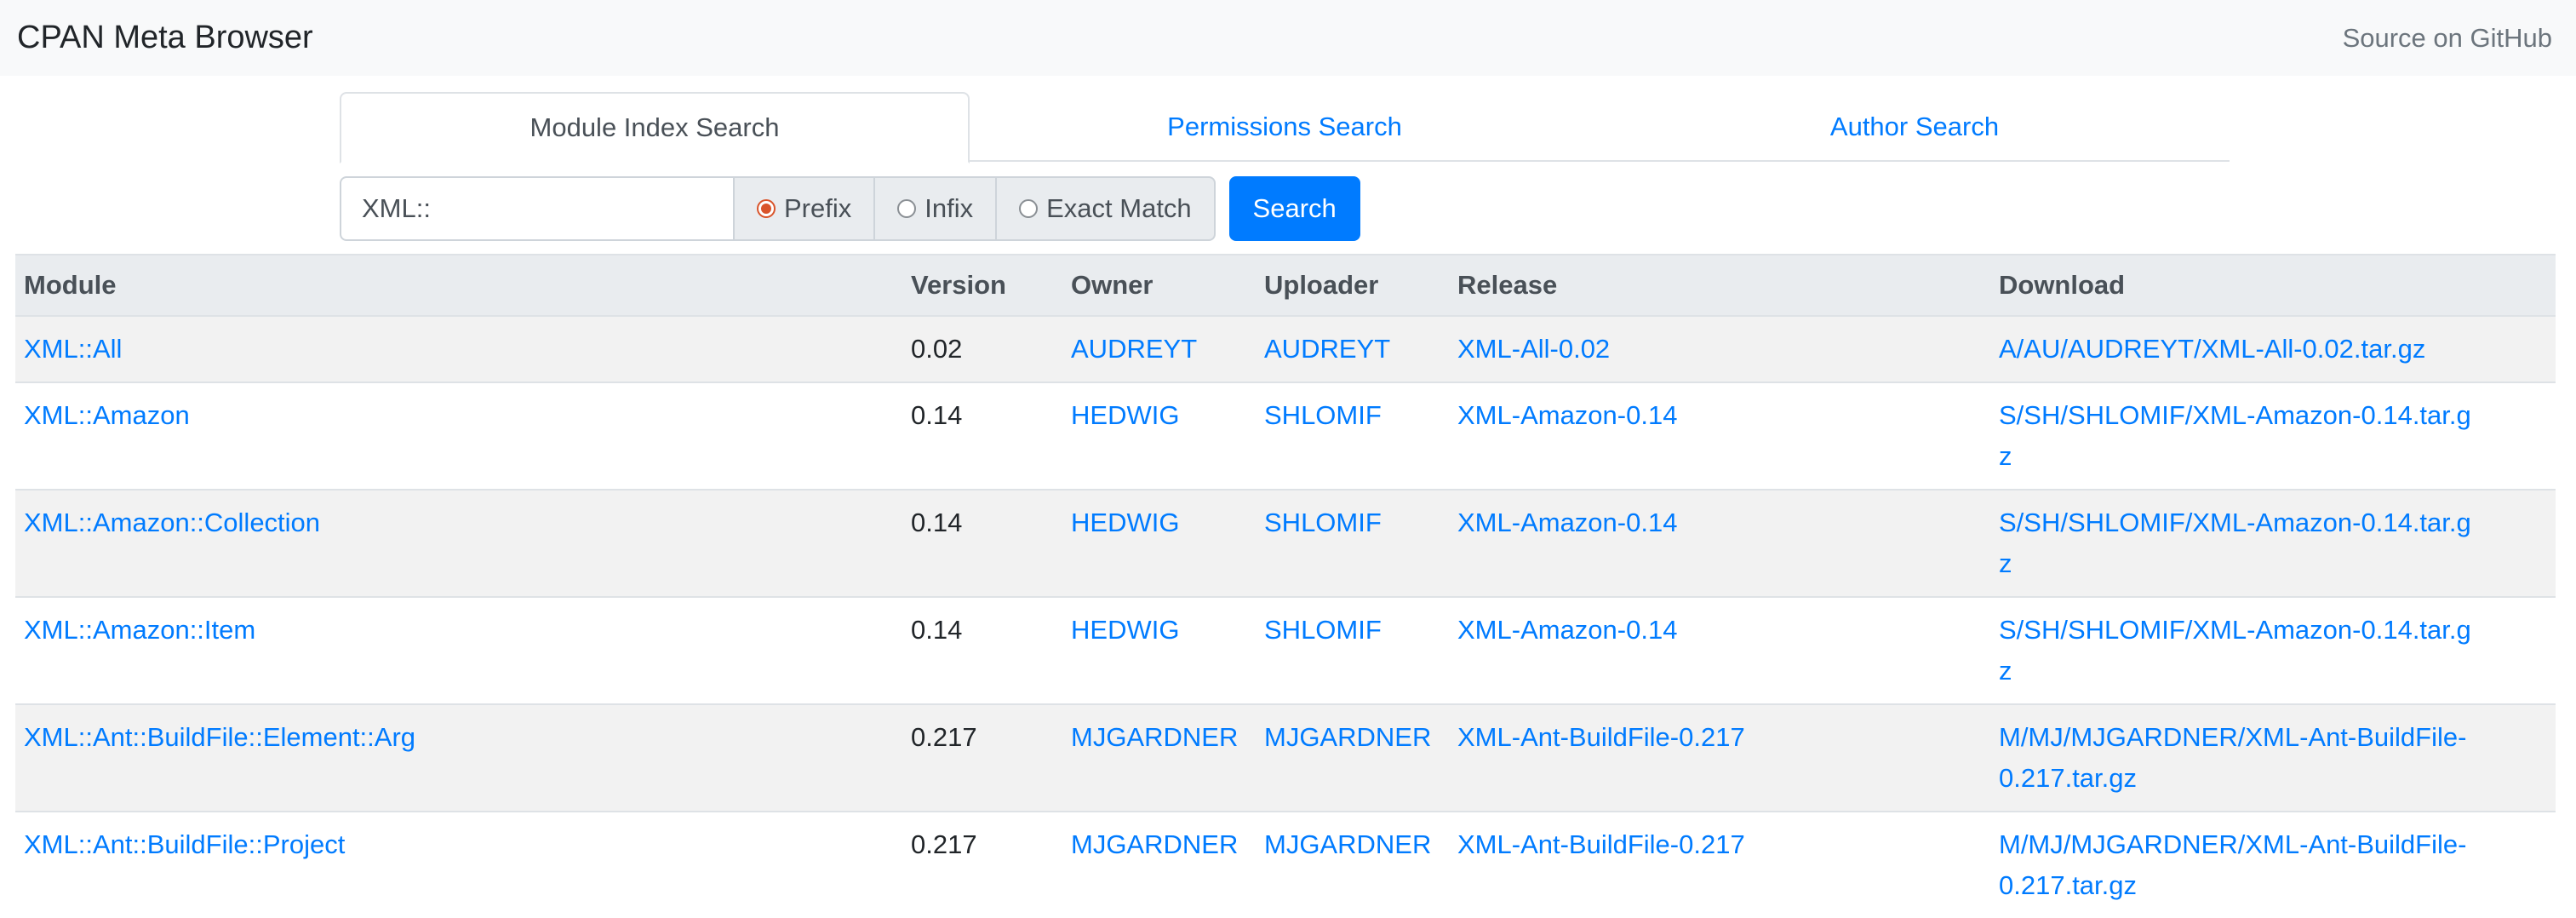 Image resolution: width=2576 pixels, height=918 pixels. Describe the element at coordinates (459, 285) in the screenshot. I see `header-module: Module` at that location.